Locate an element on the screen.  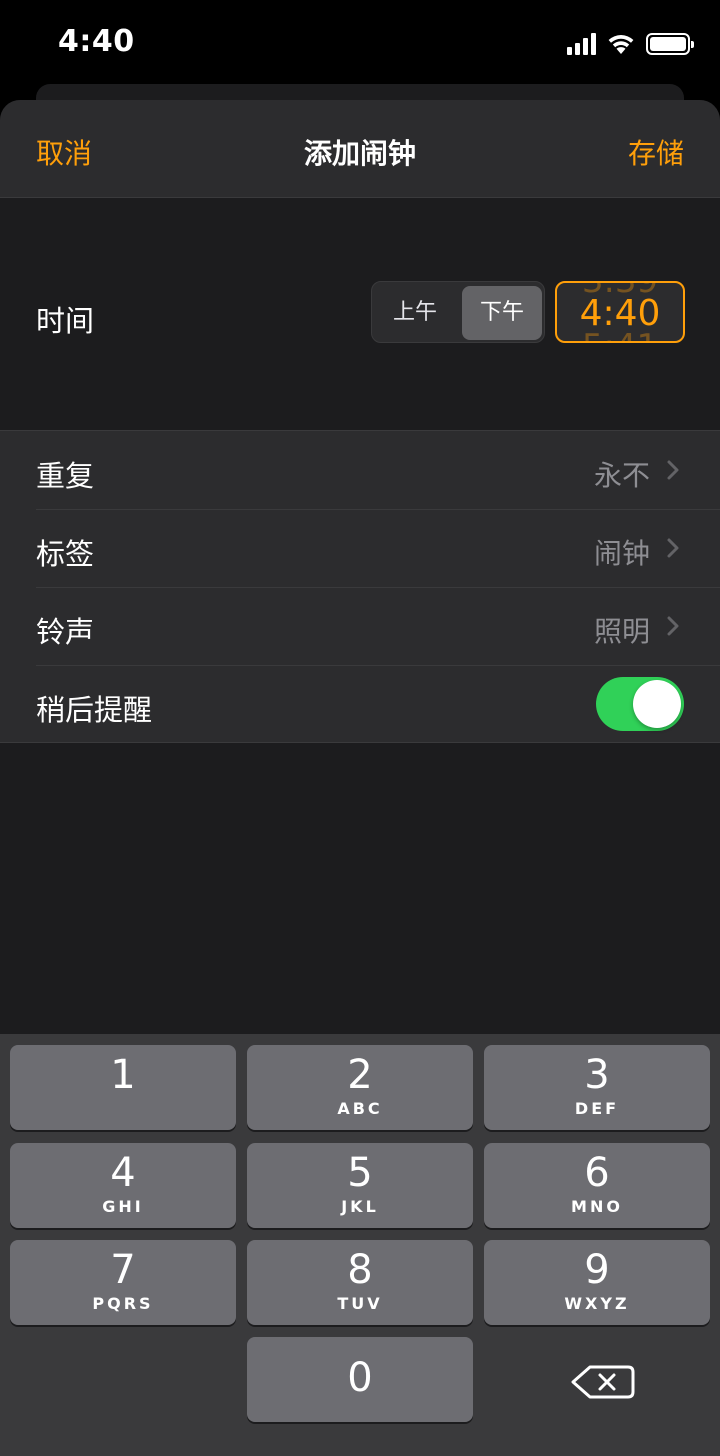
status-icons is located at coordinates (630, 44).